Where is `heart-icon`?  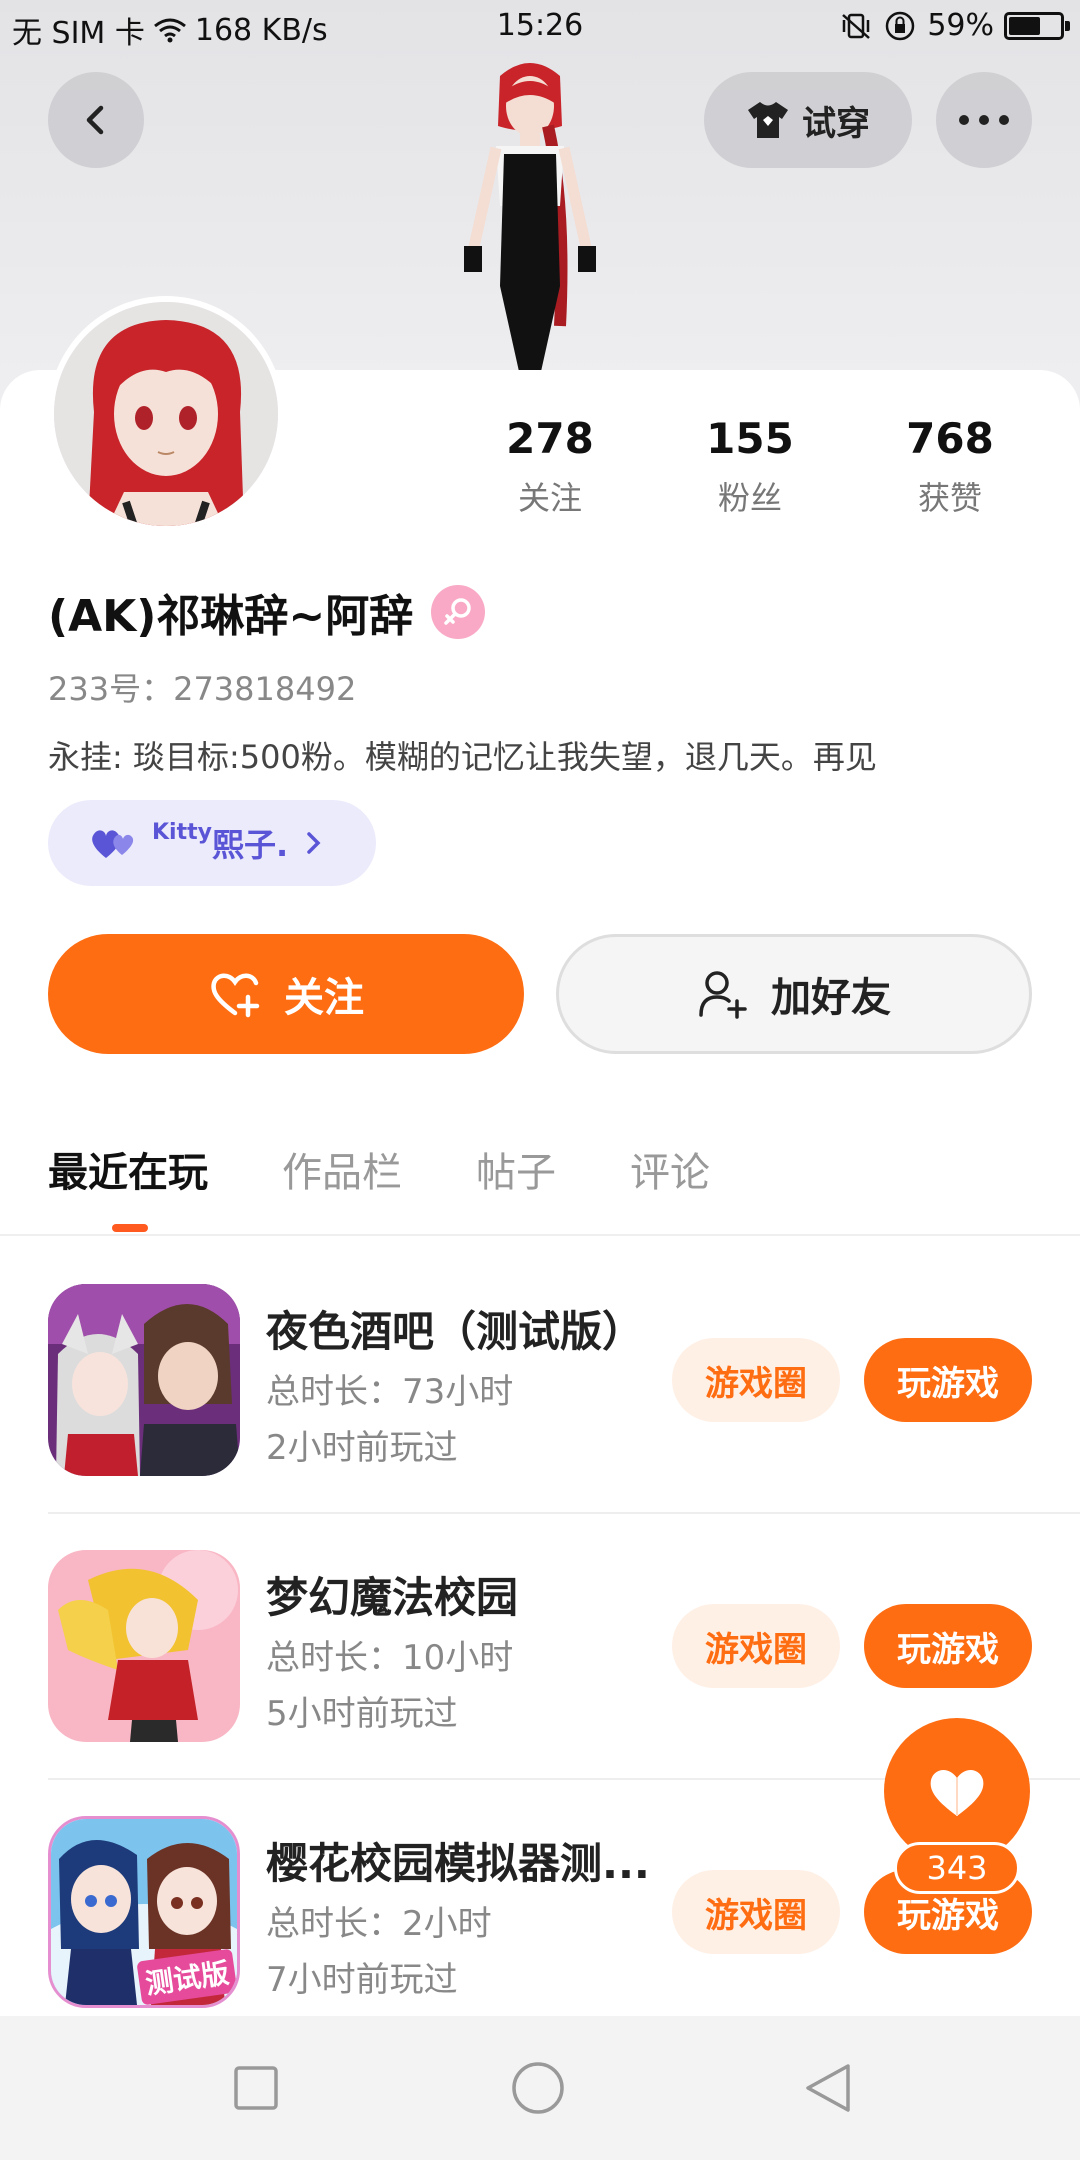
heart-icon is located at coordinates (957, 1792).